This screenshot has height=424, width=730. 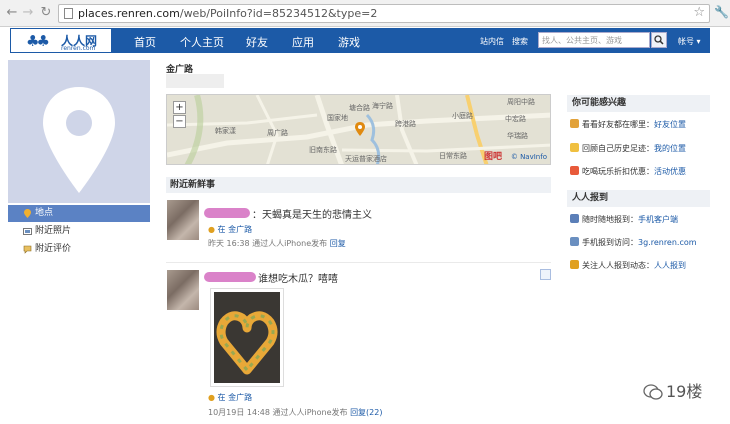 What do you see at coordinates (574, 147) in the screenshot?
I see `history-icon` at bounding box center [574, 147].